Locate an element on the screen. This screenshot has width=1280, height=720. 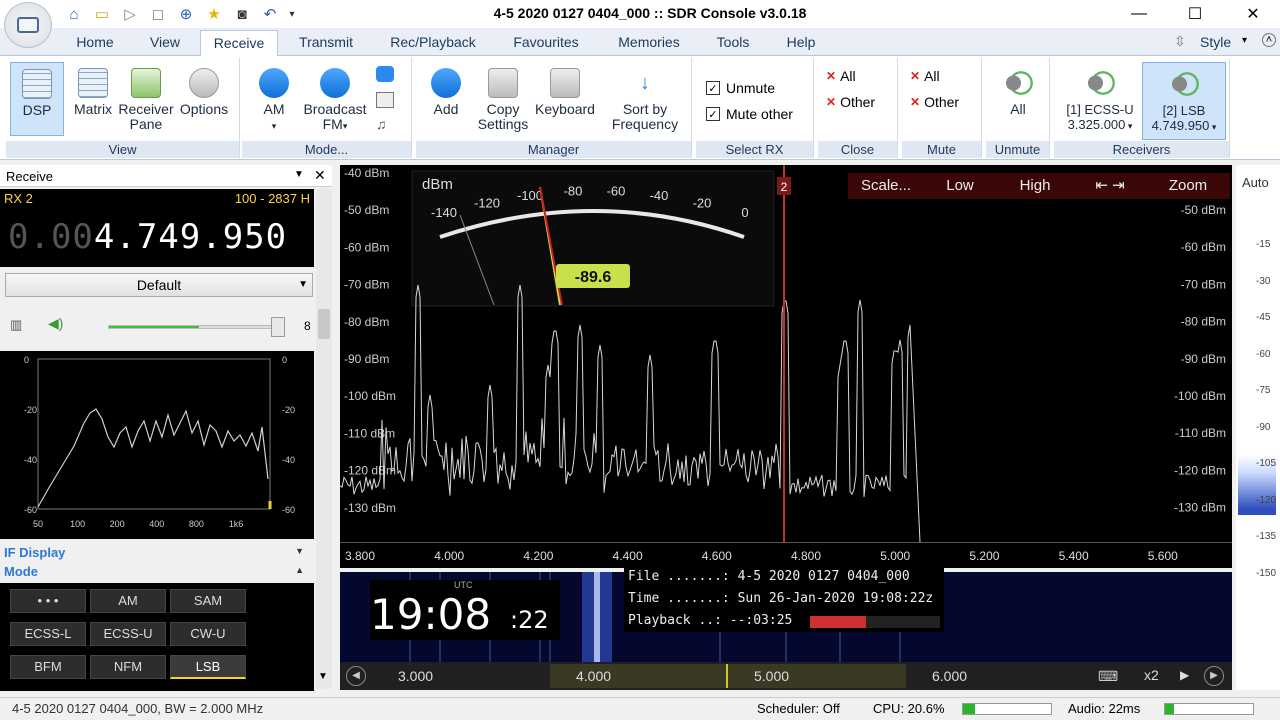
mode-small-icon-3: ♫ is located at coordinates (385, 124).